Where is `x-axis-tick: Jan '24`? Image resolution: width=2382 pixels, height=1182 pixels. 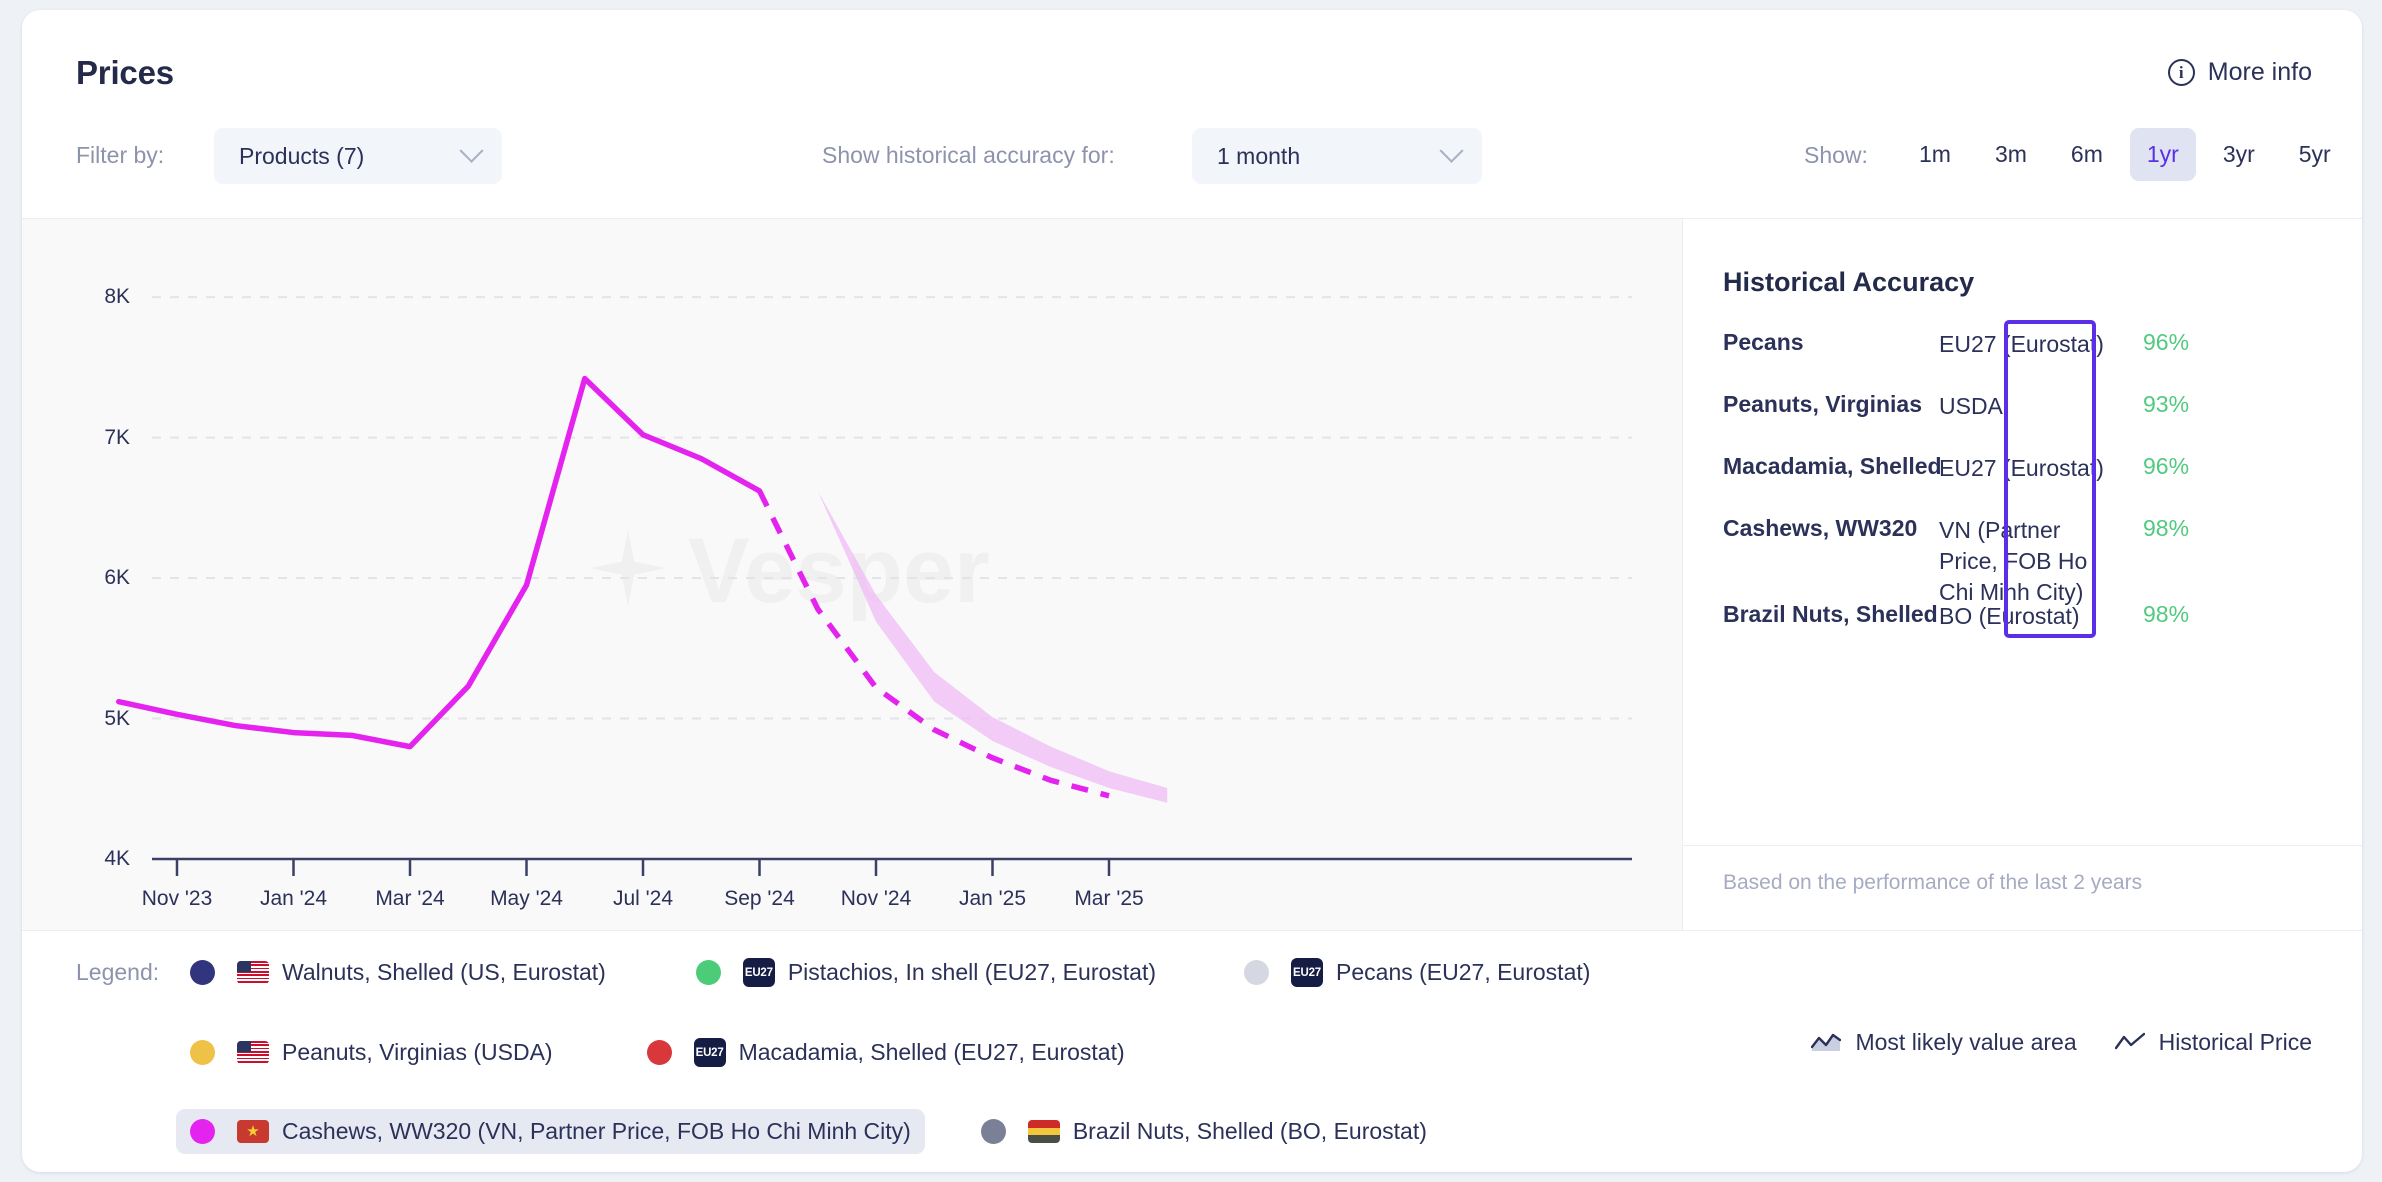
x-axis-tick: Jan '24 is located at coordinates (293, 898).